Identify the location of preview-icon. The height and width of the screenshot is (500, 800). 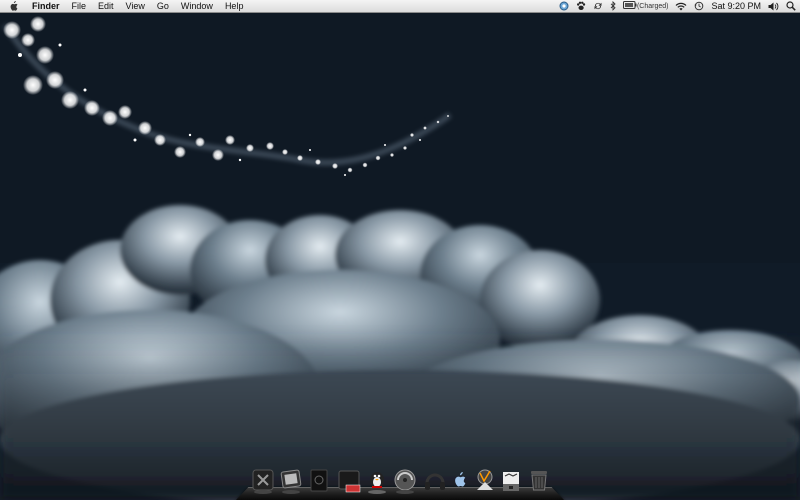
(511, 479).